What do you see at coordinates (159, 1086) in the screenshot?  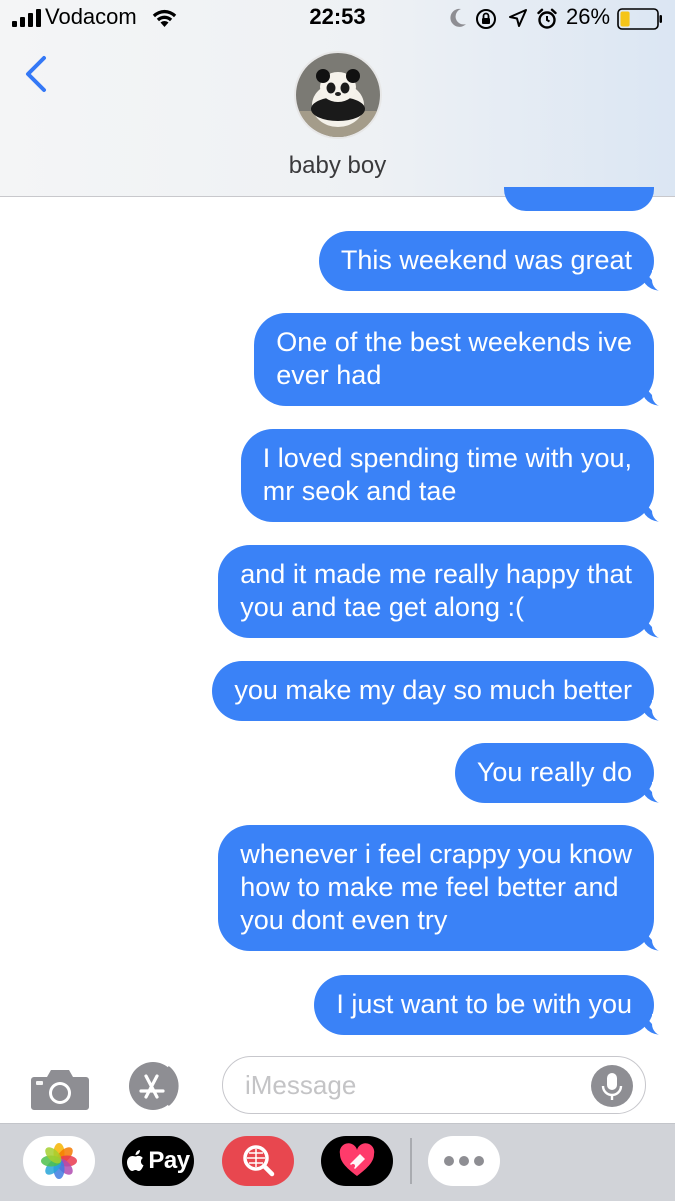 I see `app-store-icon` at bounding box center [159, 1086].